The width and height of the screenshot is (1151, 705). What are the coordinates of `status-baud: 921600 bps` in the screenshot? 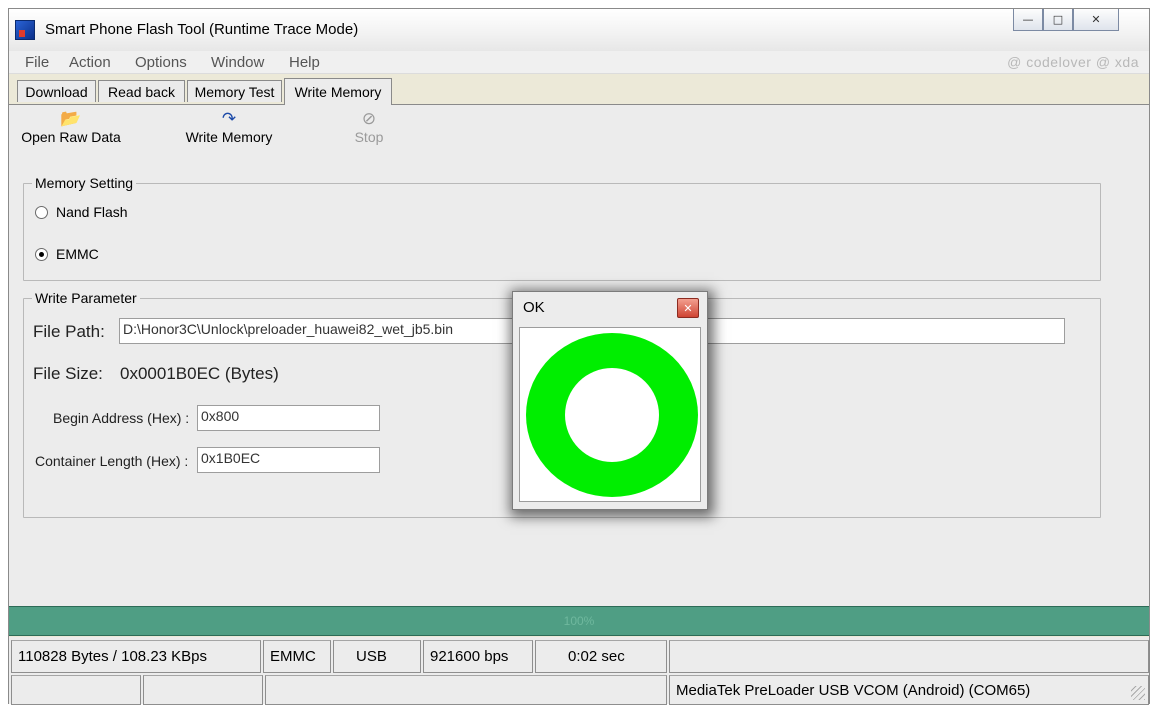 It's located at (478, 656).